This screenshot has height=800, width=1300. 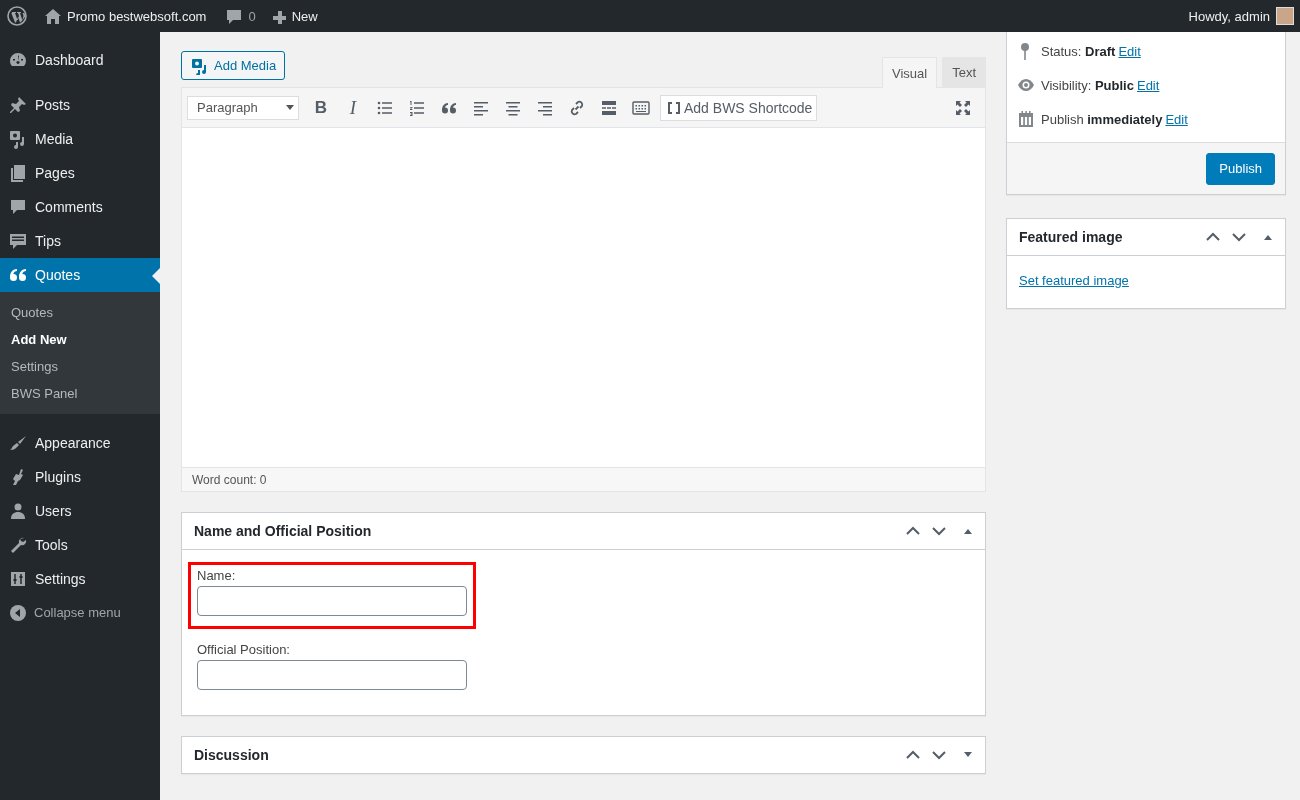 I want to click on publish-setting-text: Visibility: Public, so click(x=1087, y=85).